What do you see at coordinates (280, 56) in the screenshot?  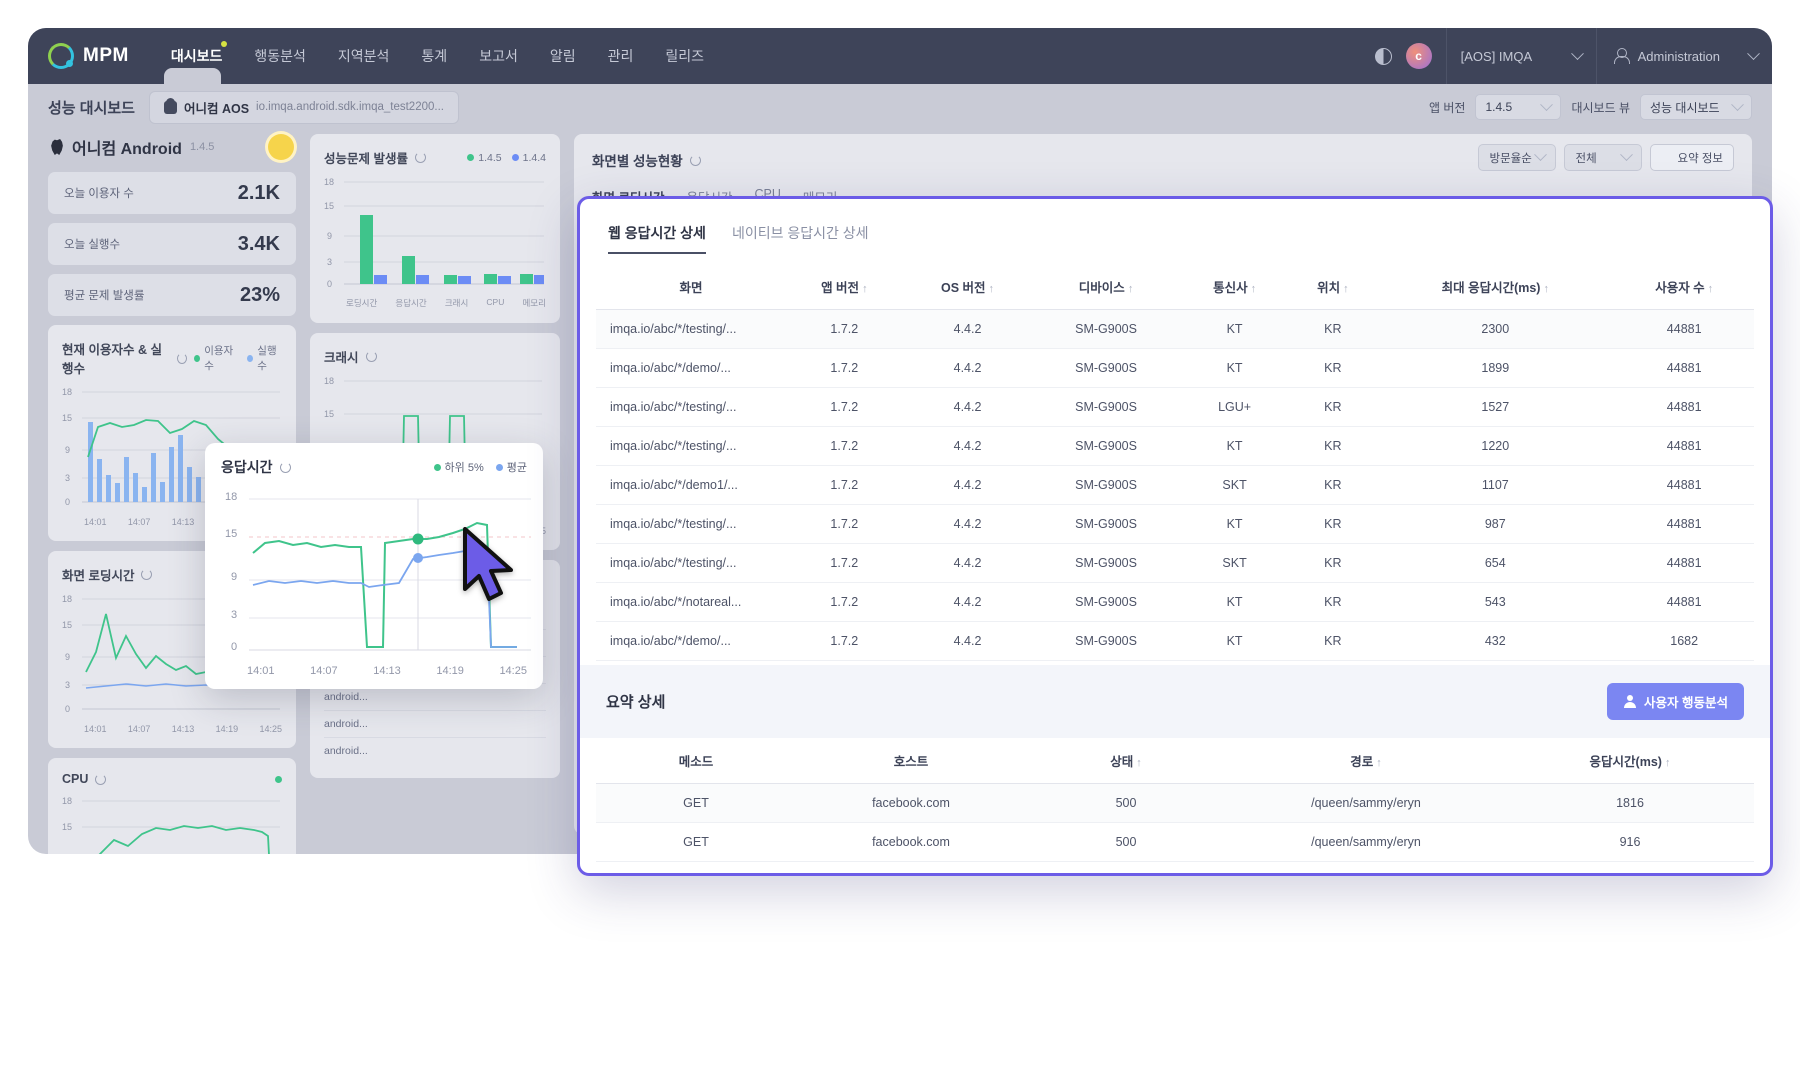 I see `nav-item-behavior: 행동분석` at bounding box center [280, 56].